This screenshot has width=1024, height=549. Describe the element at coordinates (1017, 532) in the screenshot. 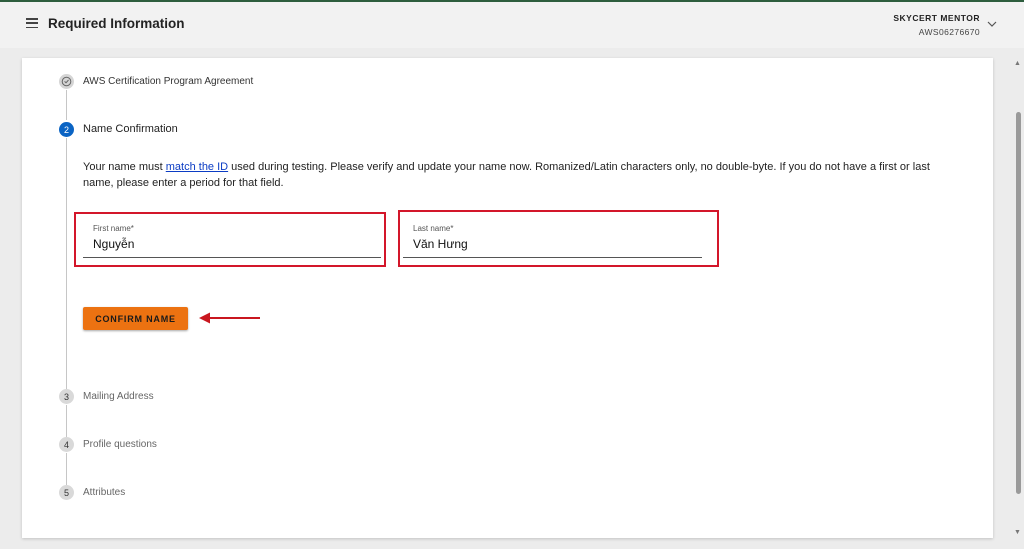

I see `scroll-down-icon: ▼` at that location.